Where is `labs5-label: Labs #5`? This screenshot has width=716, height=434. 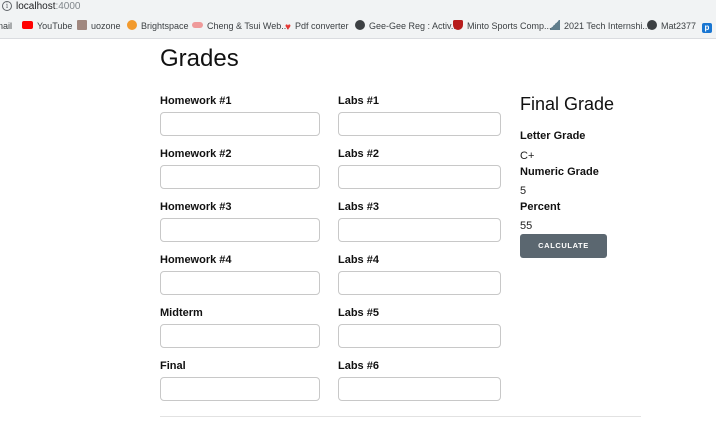
labs5-label: Labs #5 is located at coordinates (358, 313).